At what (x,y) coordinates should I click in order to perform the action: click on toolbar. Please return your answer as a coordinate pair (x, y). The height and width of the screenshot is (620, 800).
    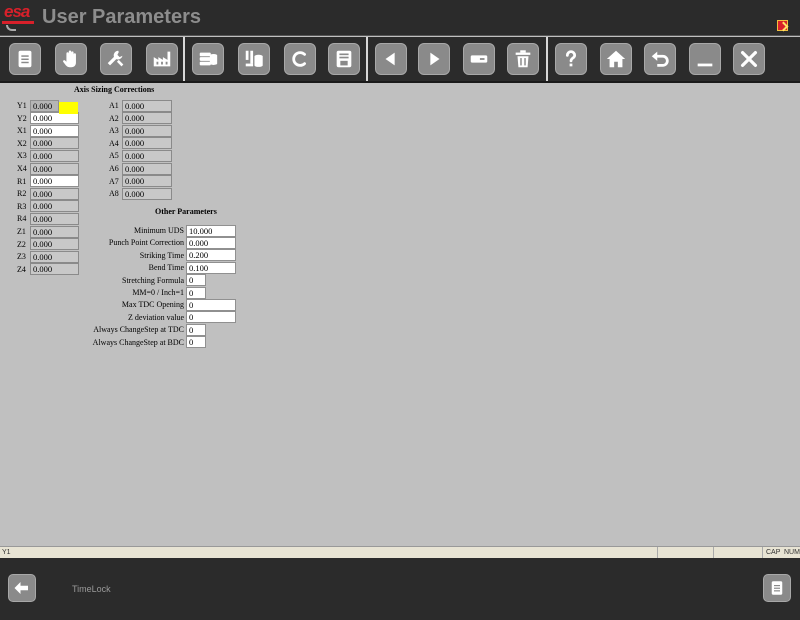
    Looking at the image, I should click on (400, 60).